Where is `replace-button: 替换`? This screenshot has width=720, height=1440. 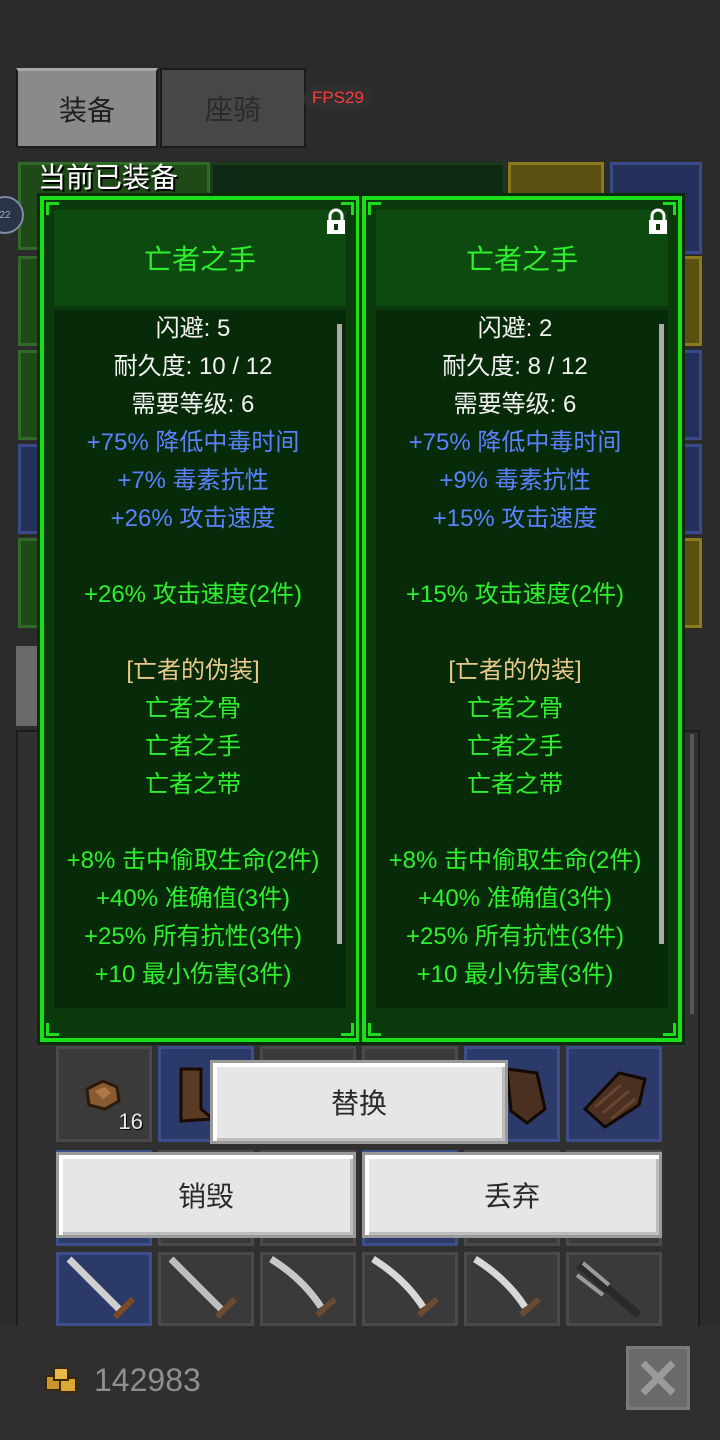
replace-button: 替换 is located at coordinates (359, 1102).